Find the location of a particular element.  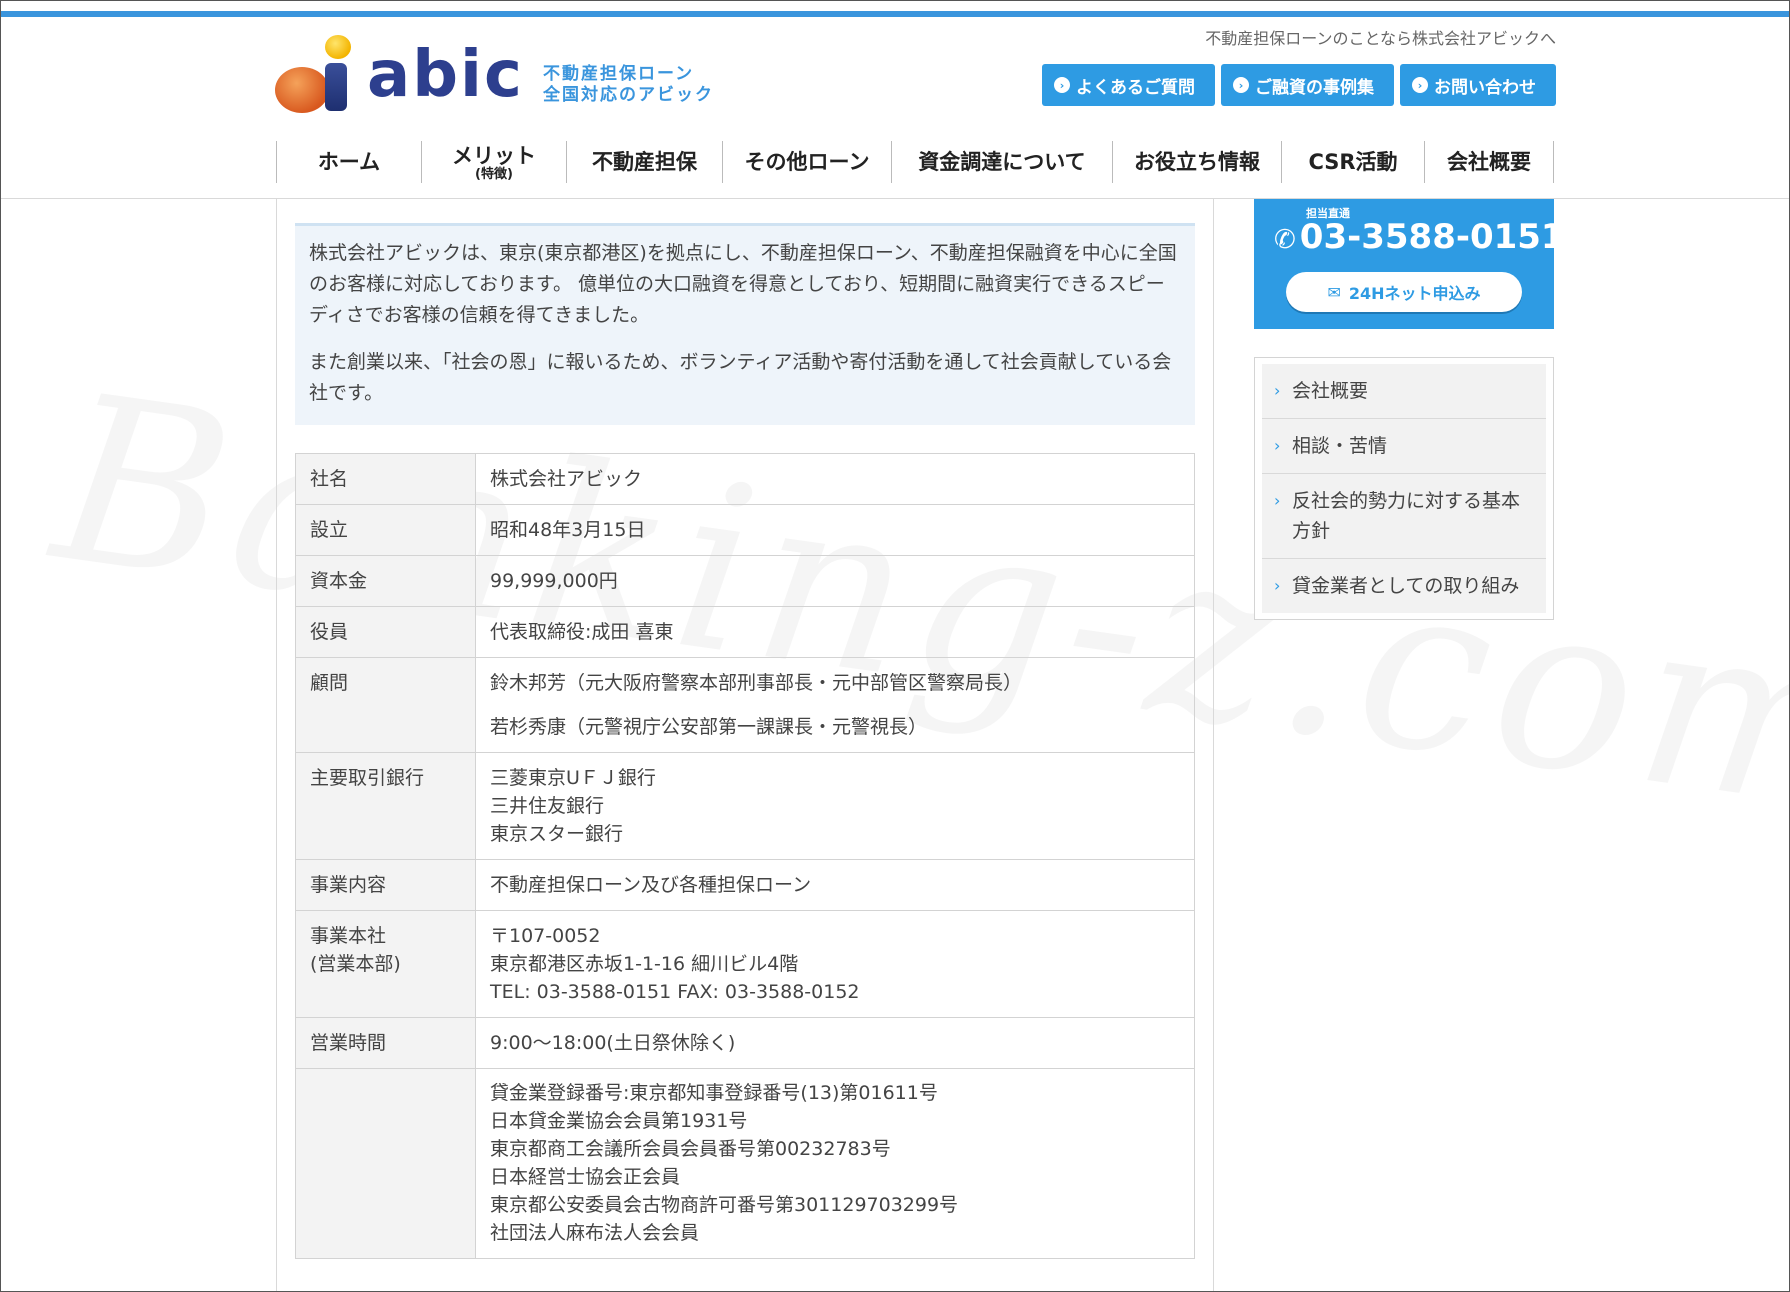

online-apply-button: ✉ 24Hネット申込み is located at coordinates (1404, 292).